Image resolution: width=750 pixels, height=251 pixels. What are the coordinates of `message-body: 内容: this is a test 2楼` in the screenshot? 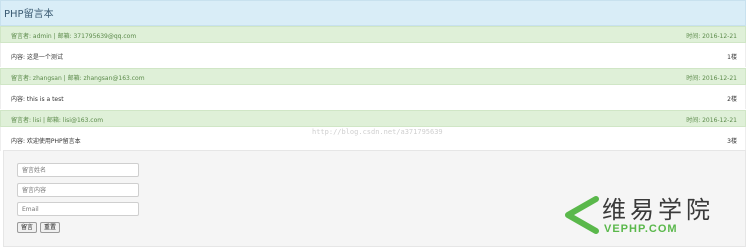 It's located at (373, 97).